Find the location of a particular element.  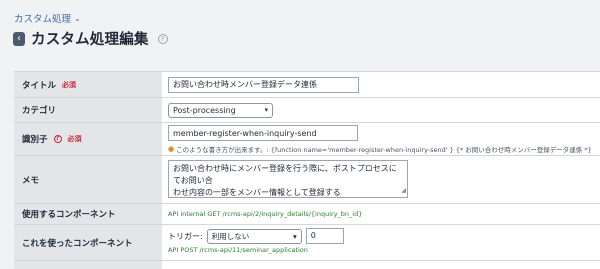

page-title: カスタム処理編集 is located at coordinates (90, 40).